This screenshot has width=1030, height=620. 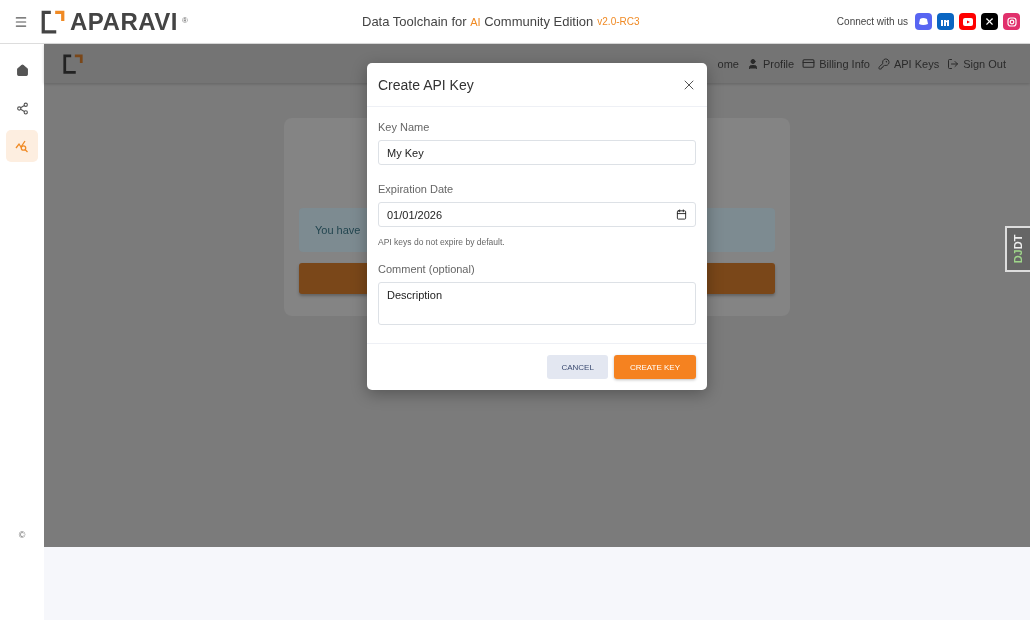 What do you see at coordinates (908, 63) in the screenshot?
I see `nav-link: API Keys` at bounding box center [908, 63].